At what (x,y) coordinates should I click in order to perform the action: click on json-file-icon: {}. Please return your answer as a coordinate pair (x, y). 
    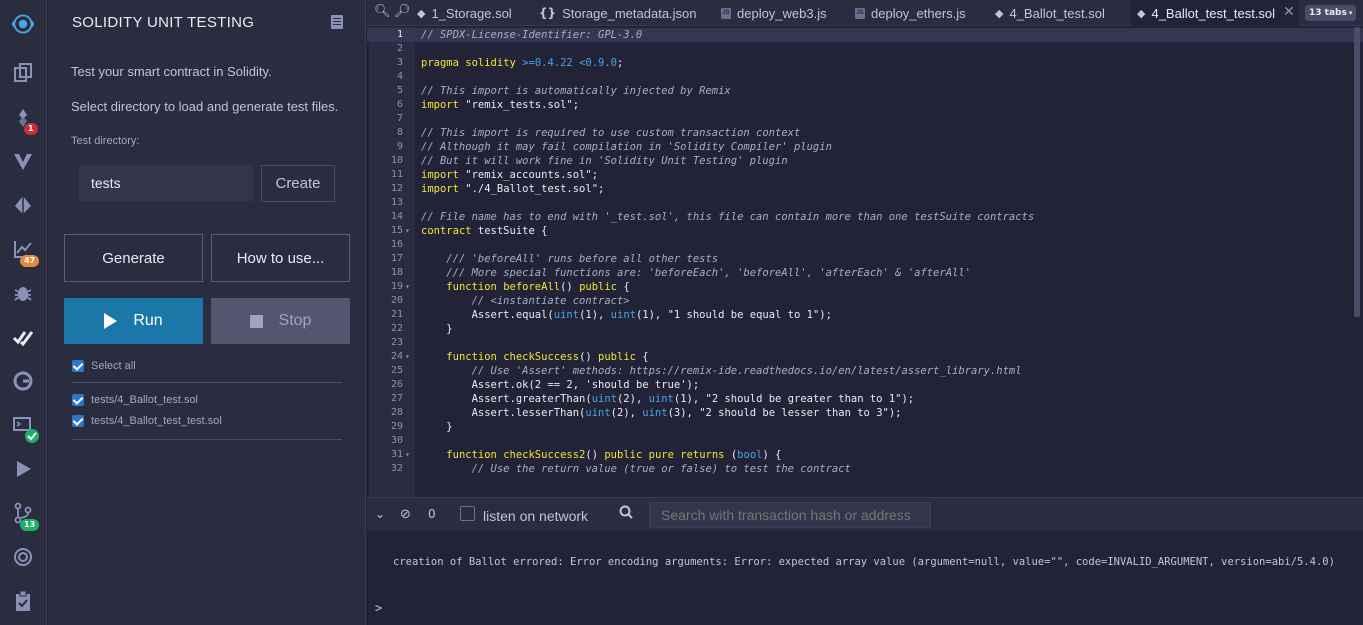
    Looking at the image, I should click on (548, 13).